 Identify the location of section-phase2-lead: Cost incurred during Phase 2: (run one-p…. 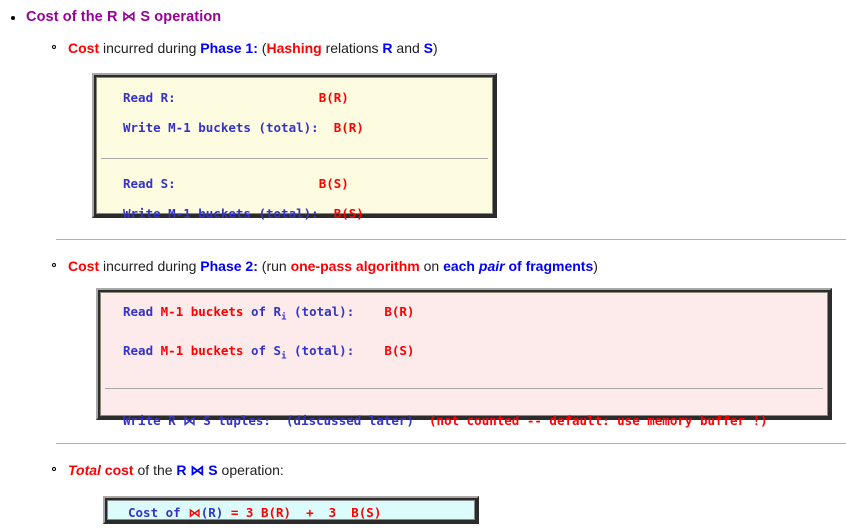
(322, 266).